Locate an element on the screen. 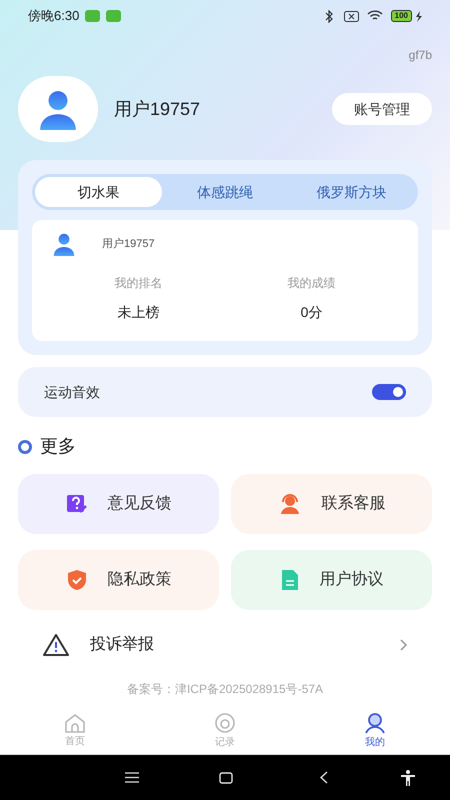 The width and height of the screenshot is (450, 800). game-tab: 切水果 is located at coordinates (98, 192).